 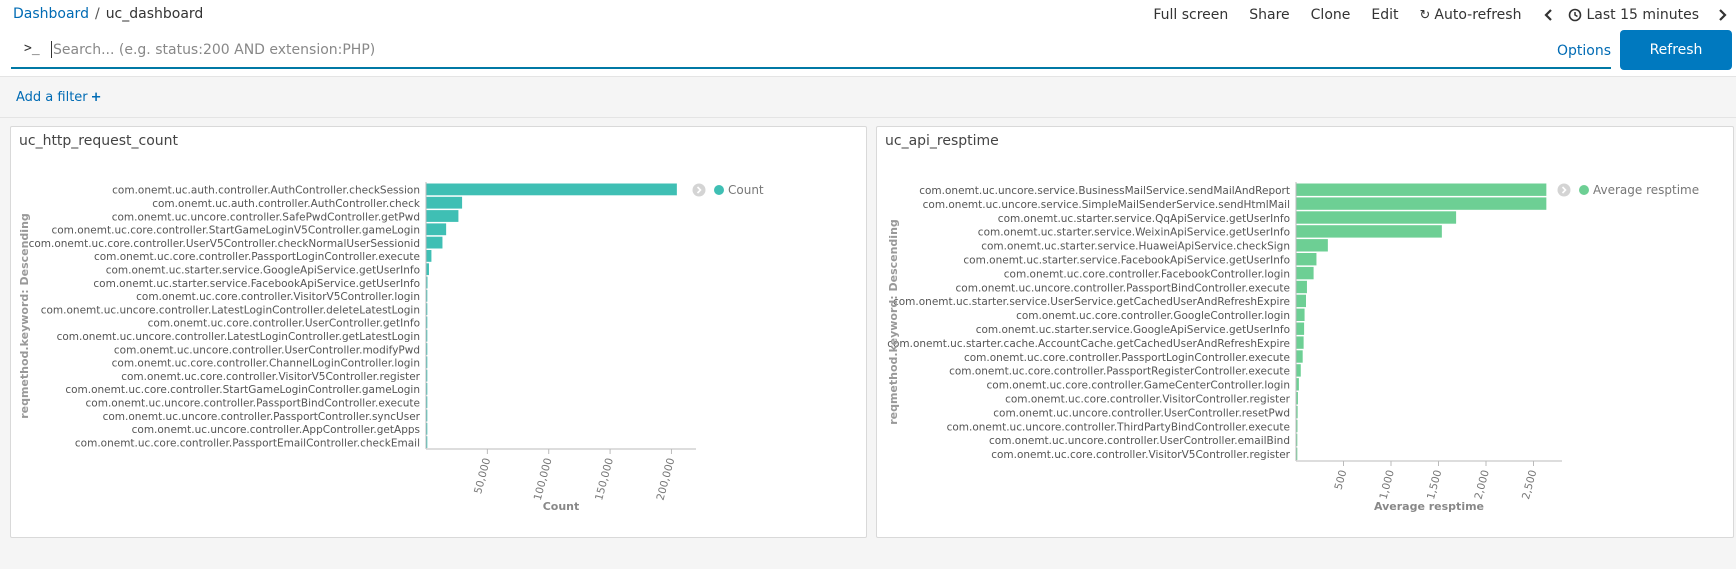 I want to click on chevron-right-icon, so click(x=1723, y=15).